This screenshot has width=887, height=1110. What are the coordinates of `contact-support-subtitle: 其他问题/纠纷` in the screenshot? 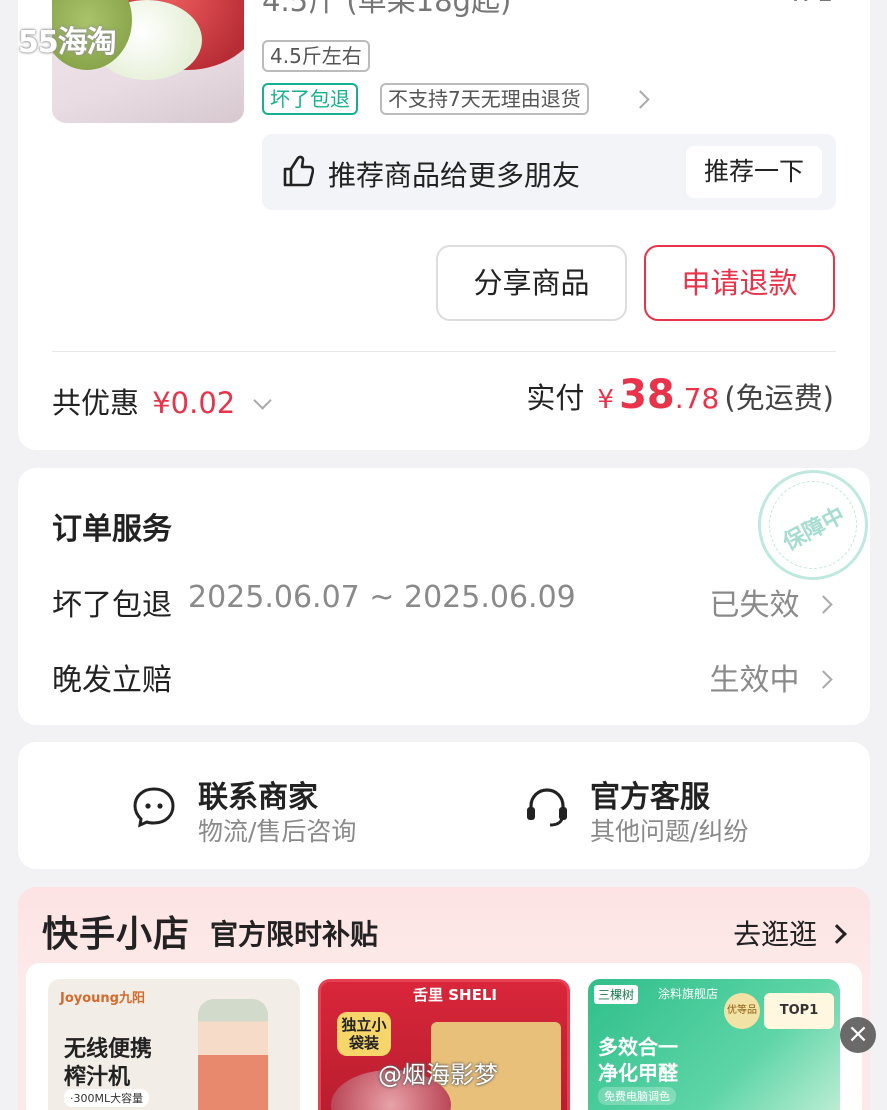 It's located at (669, 831).